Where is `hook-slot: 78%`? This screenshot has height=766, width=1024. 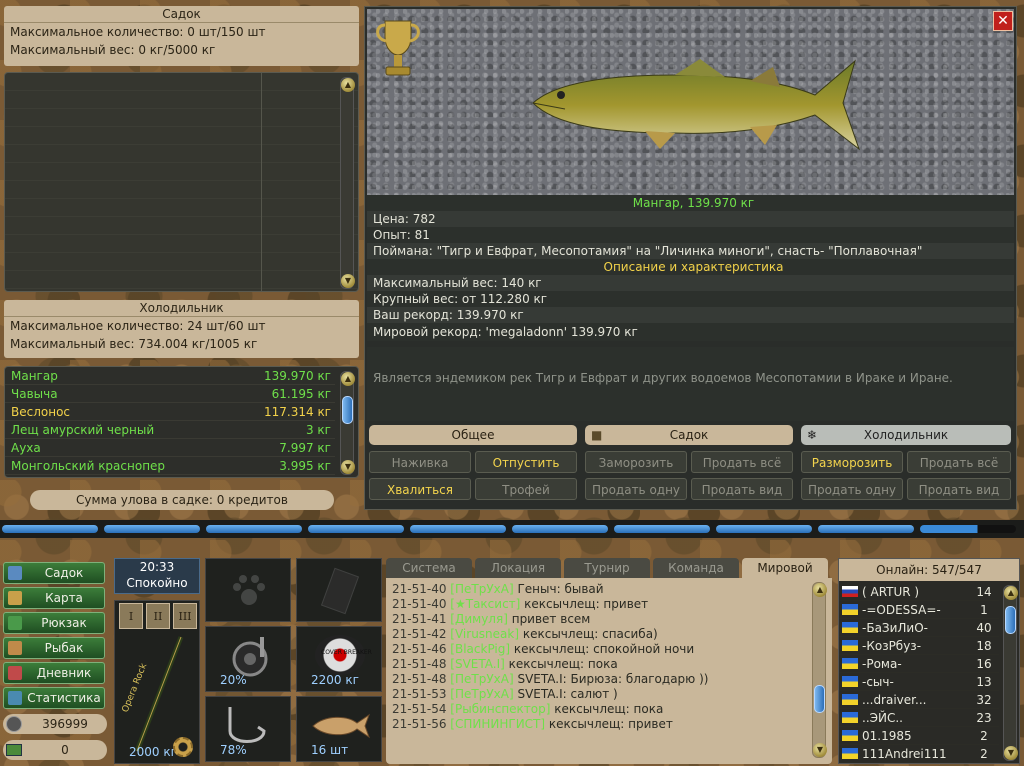 hook-slot: 78% is located at coordinates (248, 729).